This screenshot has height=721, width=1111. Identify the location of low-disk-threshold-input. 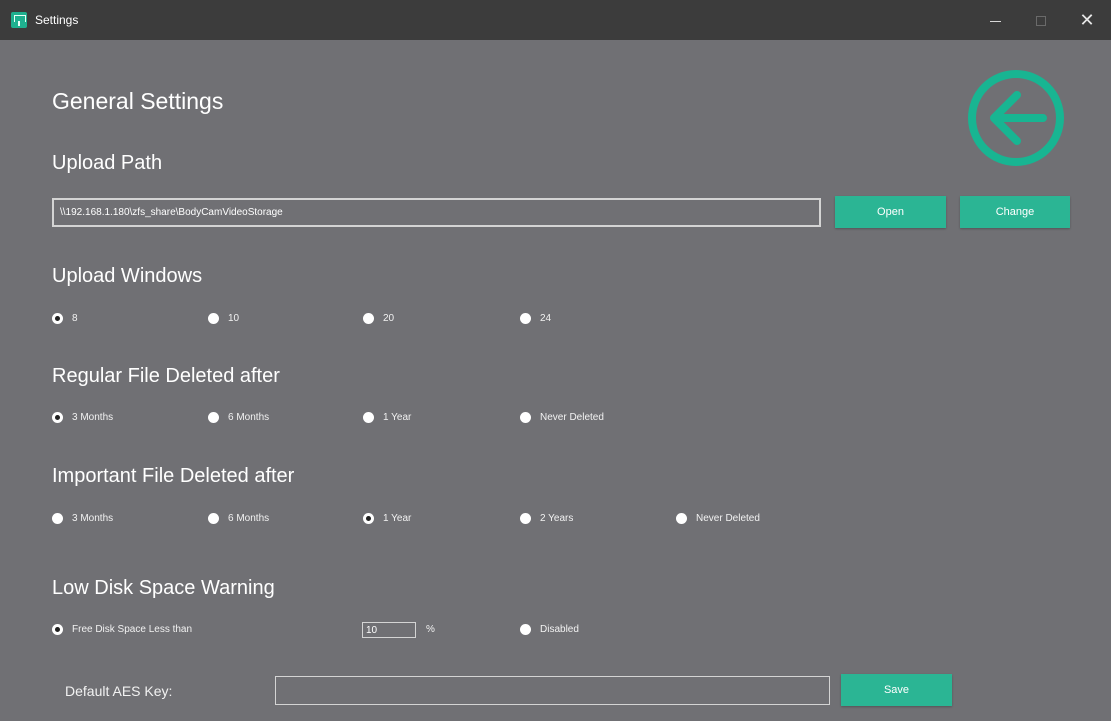
(389, 630).